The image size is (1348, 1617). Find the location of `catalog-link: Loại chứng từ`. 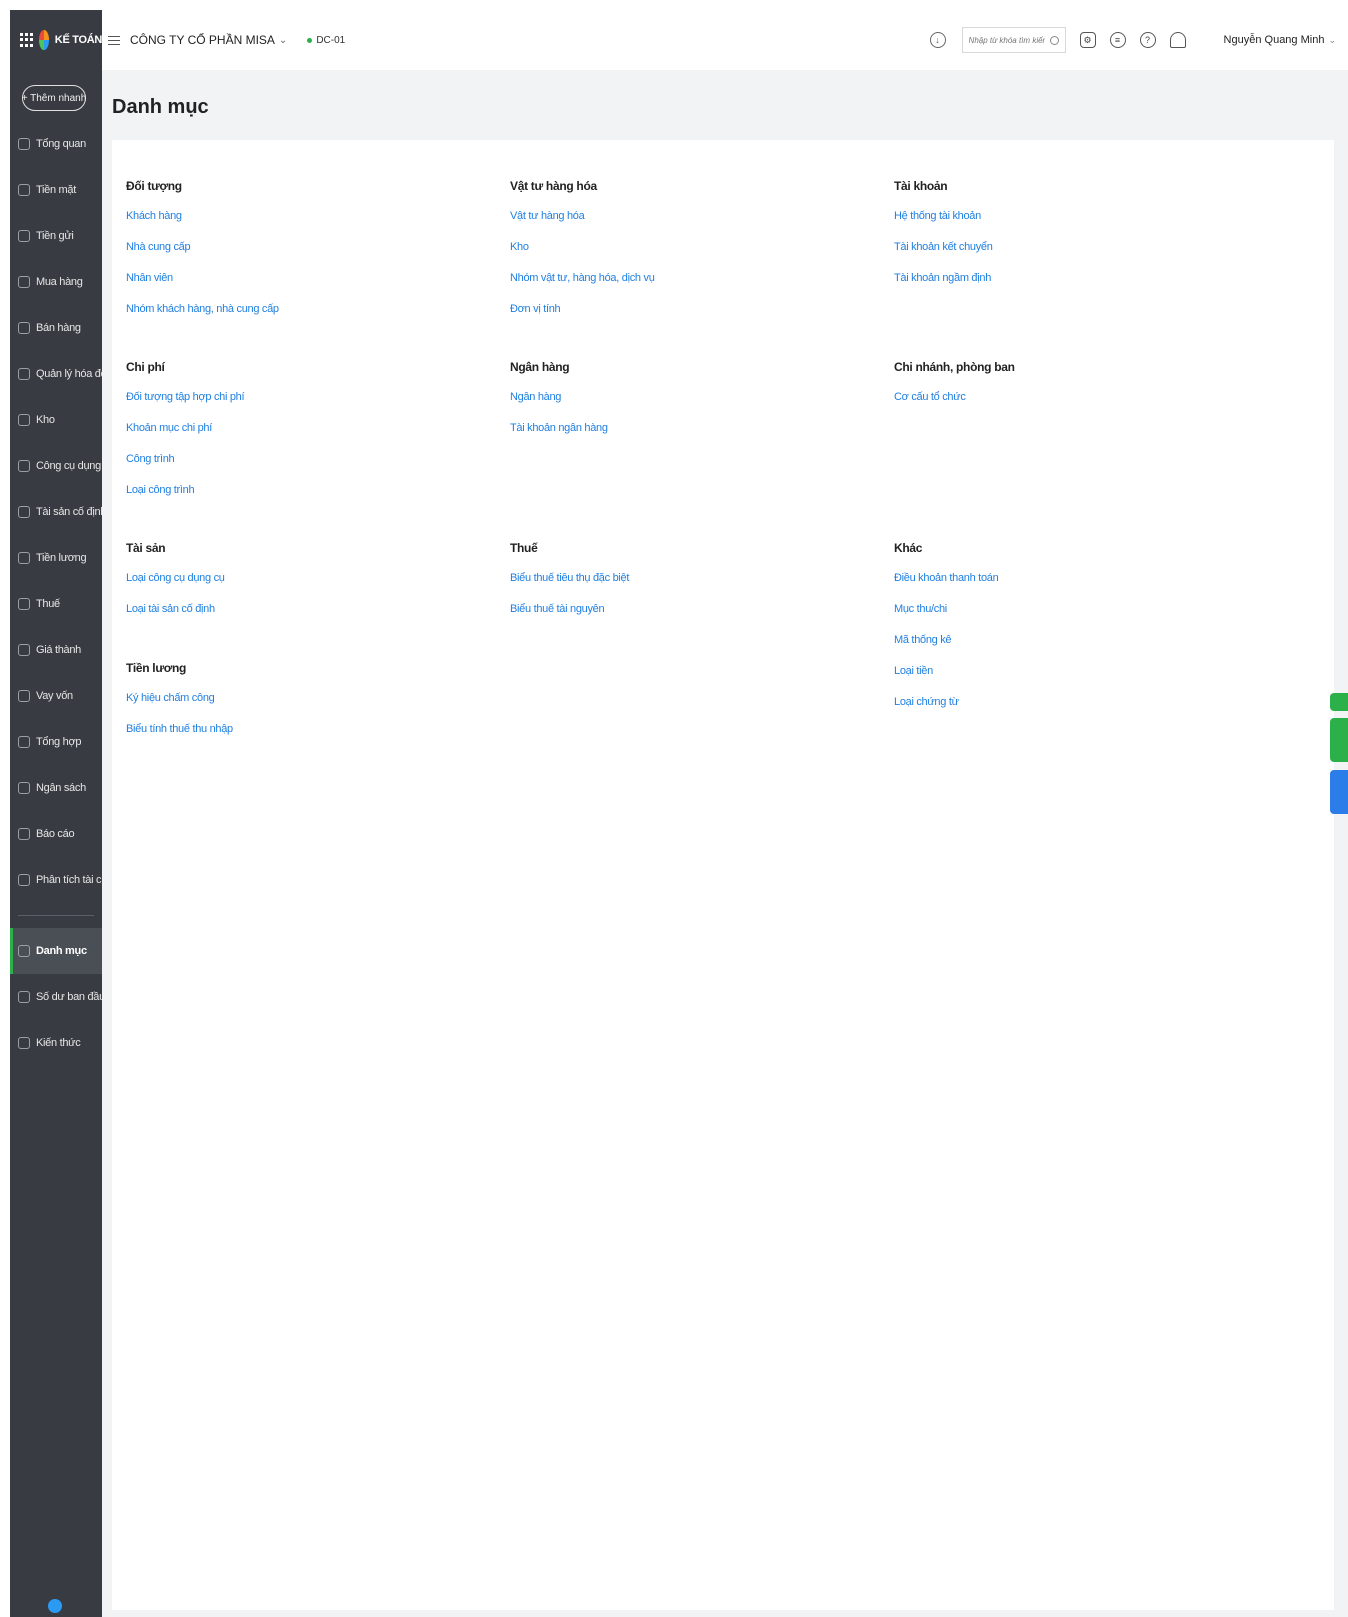

catalog-link: Loại chứng từ is located at coordinates (1064, 707).